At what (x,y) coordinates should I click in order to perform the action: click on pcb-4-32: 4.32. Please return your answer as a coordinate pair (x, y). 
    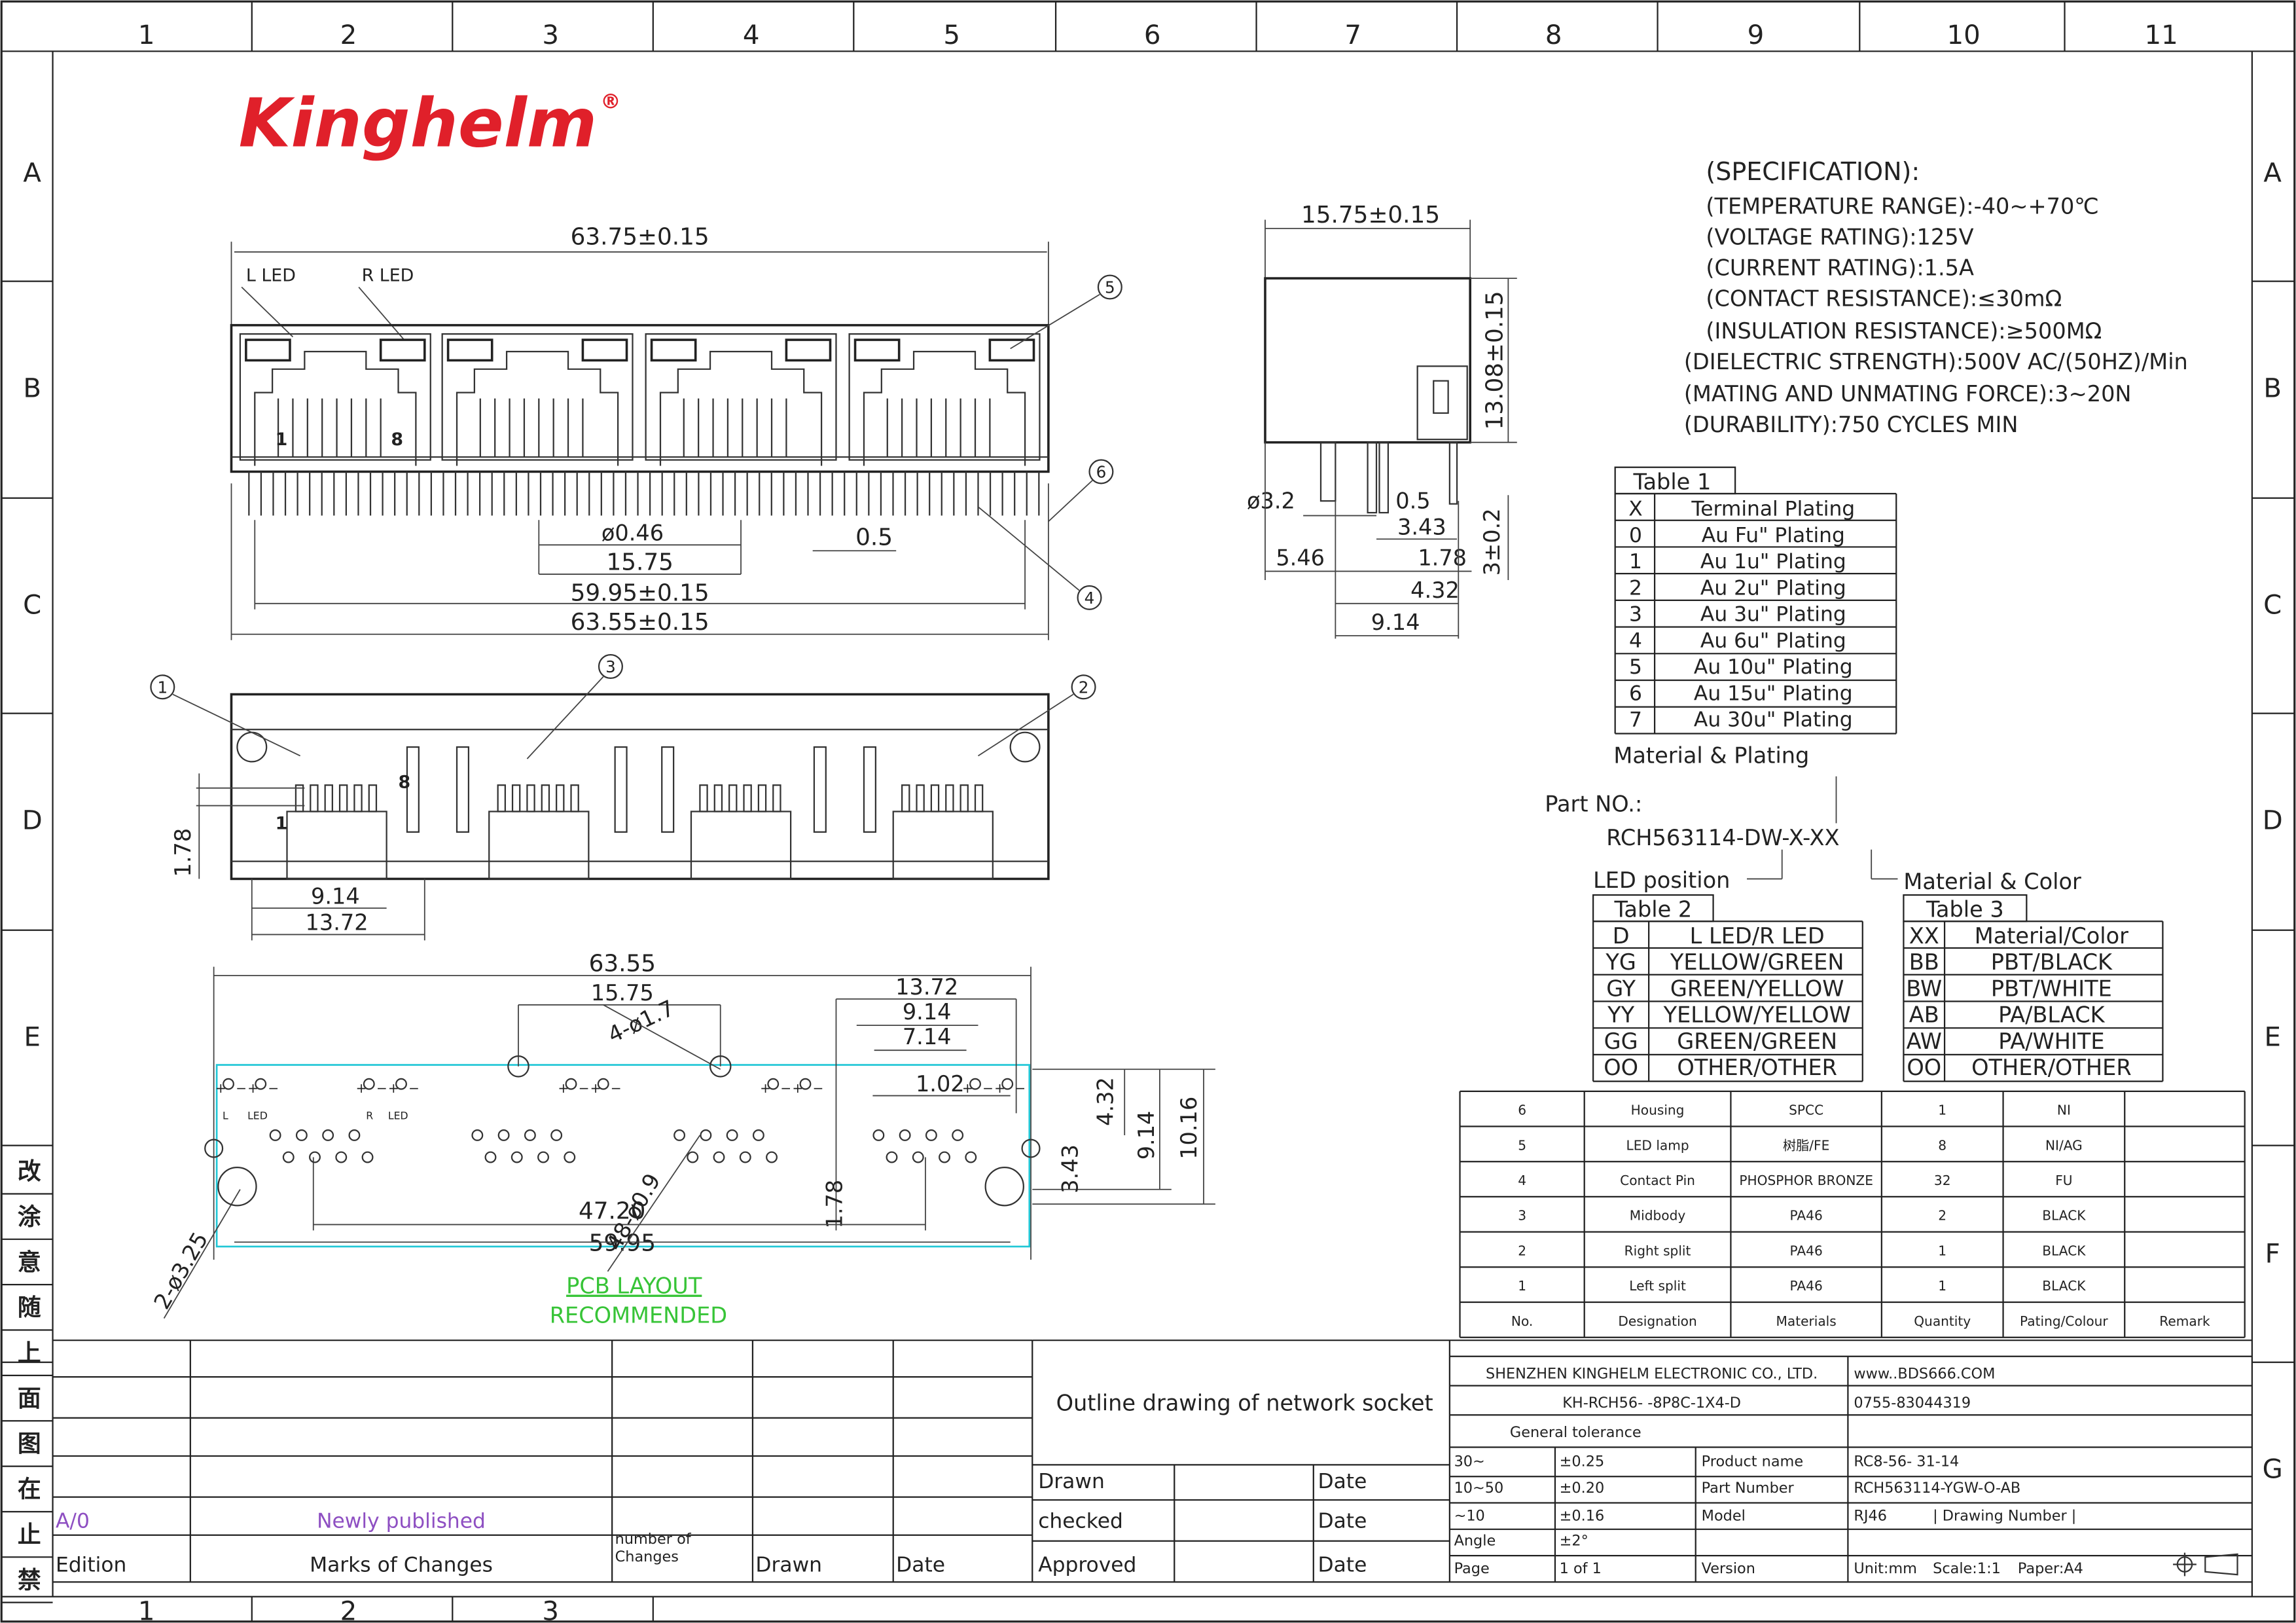
    Looking at the image, I should click on (1105, 1101).